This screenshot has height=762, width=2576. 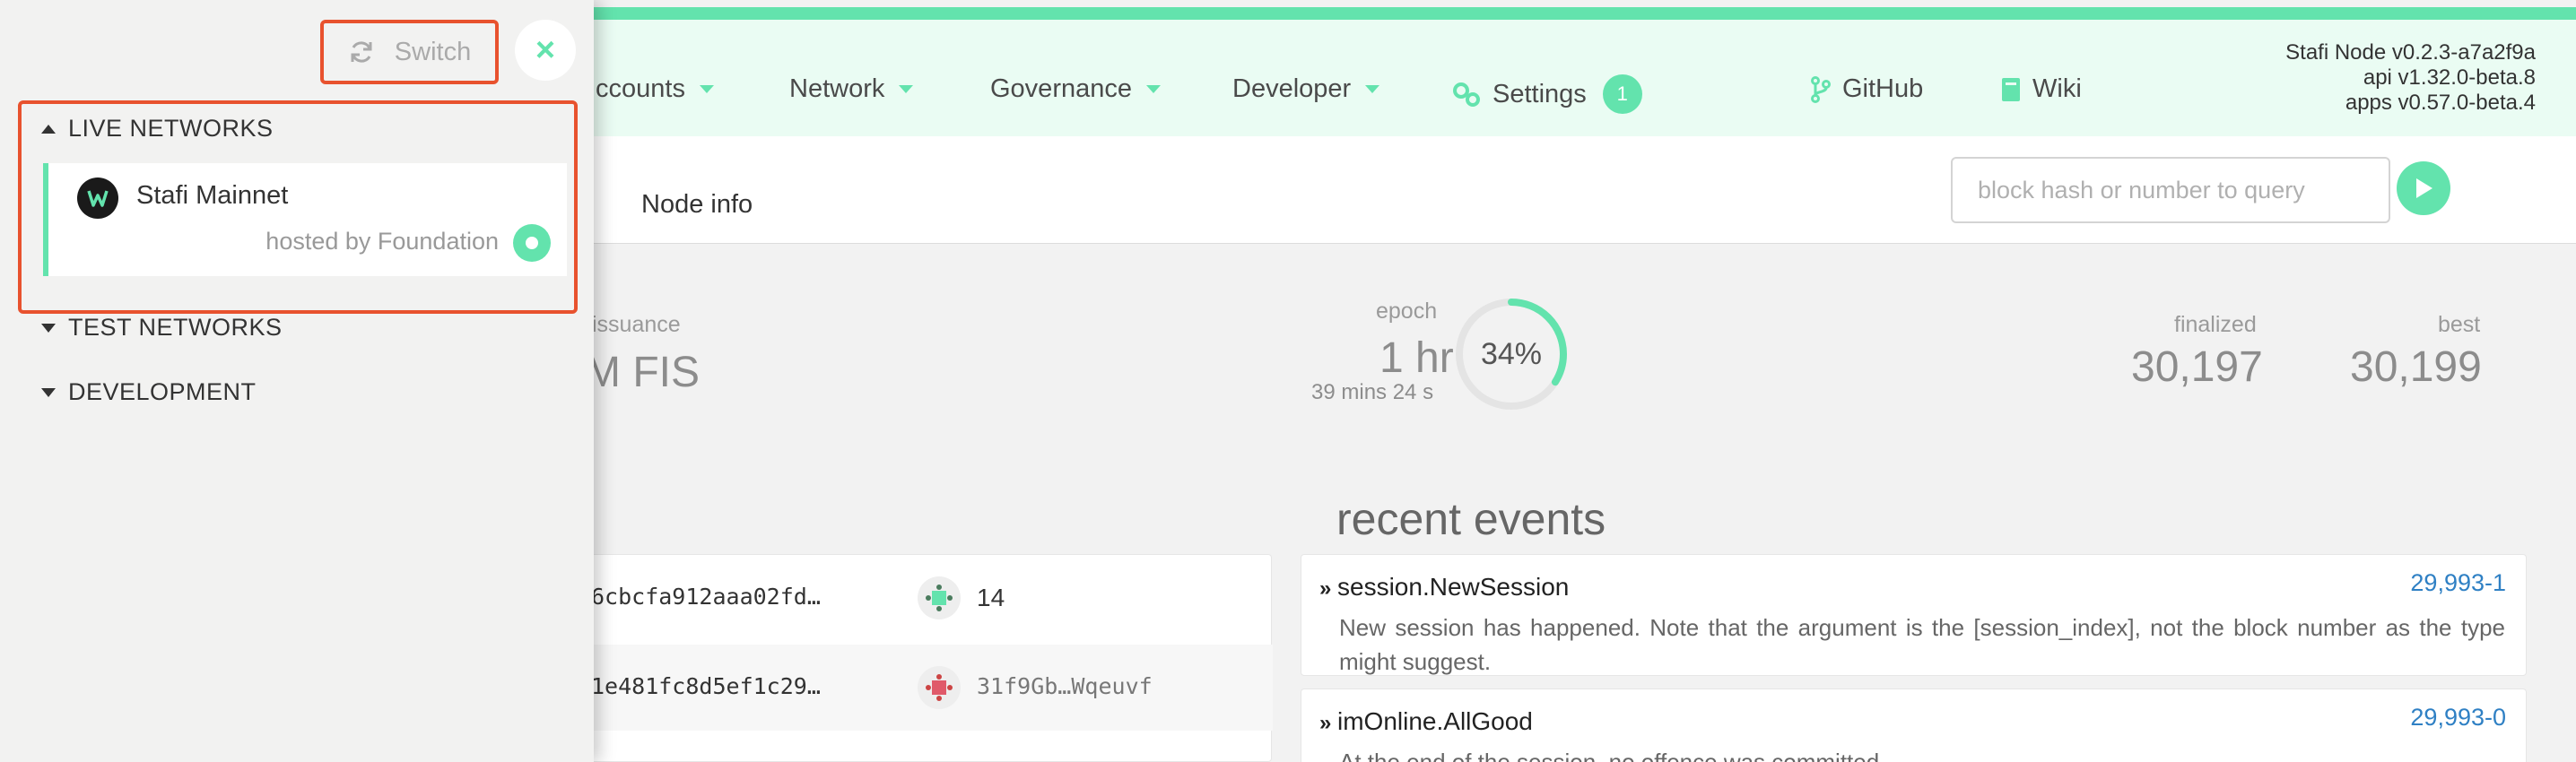 What do you see at coordinates (1065, 686) in the screenshot?
I see `block-author: 31f9Gb…Wqeuvf` at bounding box center [1065, 686].